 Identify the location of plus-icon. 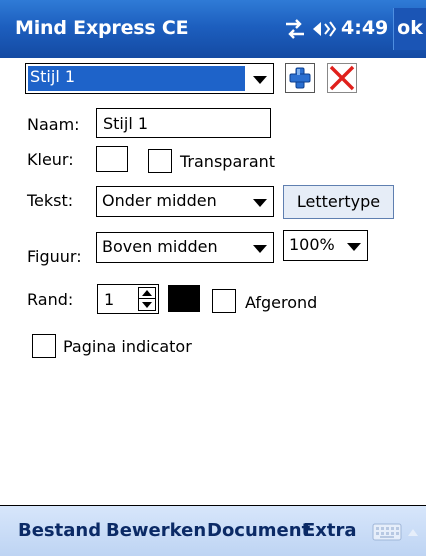
(300, 78).